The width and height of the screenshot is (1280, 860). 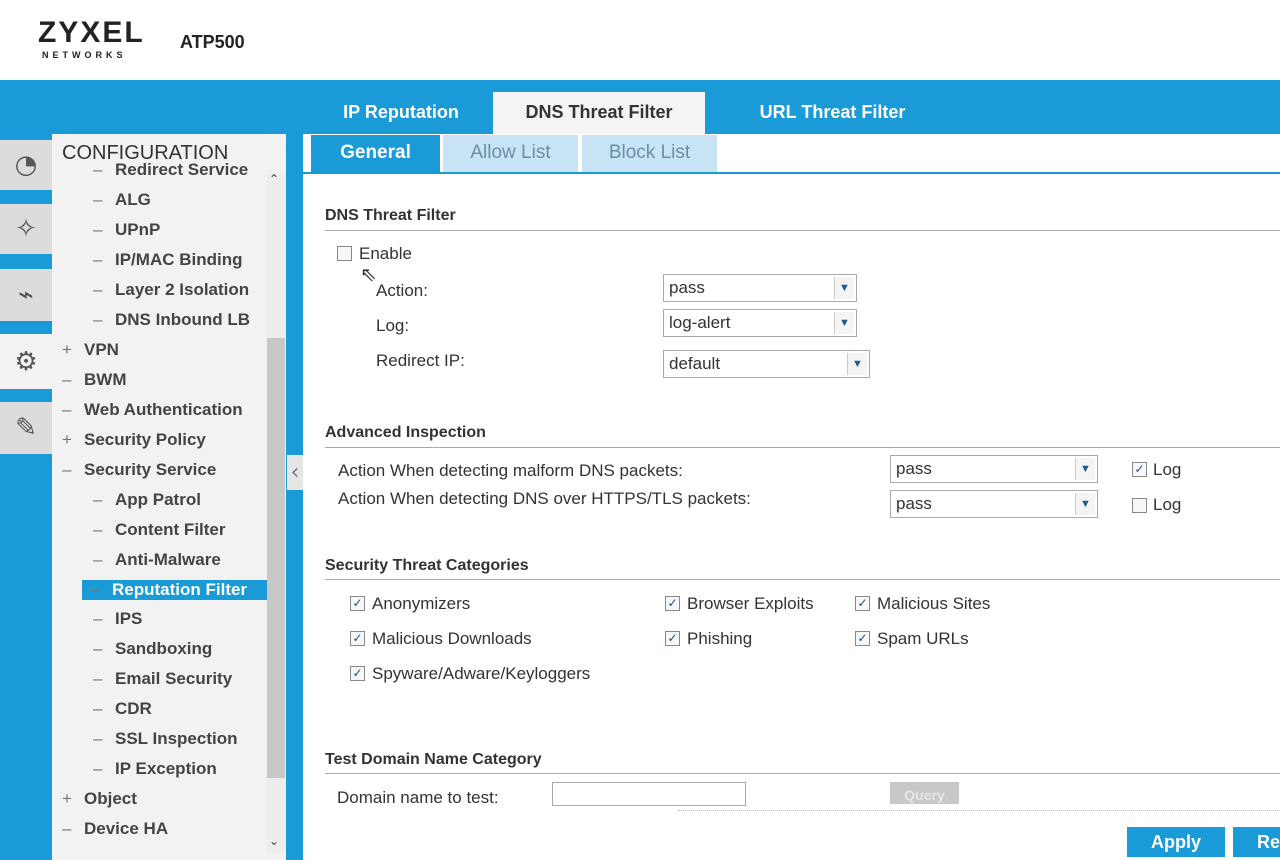 What do you see at coordinates (164, 648) in the screenshot?
I see `sidebar-item-label: Sandboxing` at bounding box center [164, 648].